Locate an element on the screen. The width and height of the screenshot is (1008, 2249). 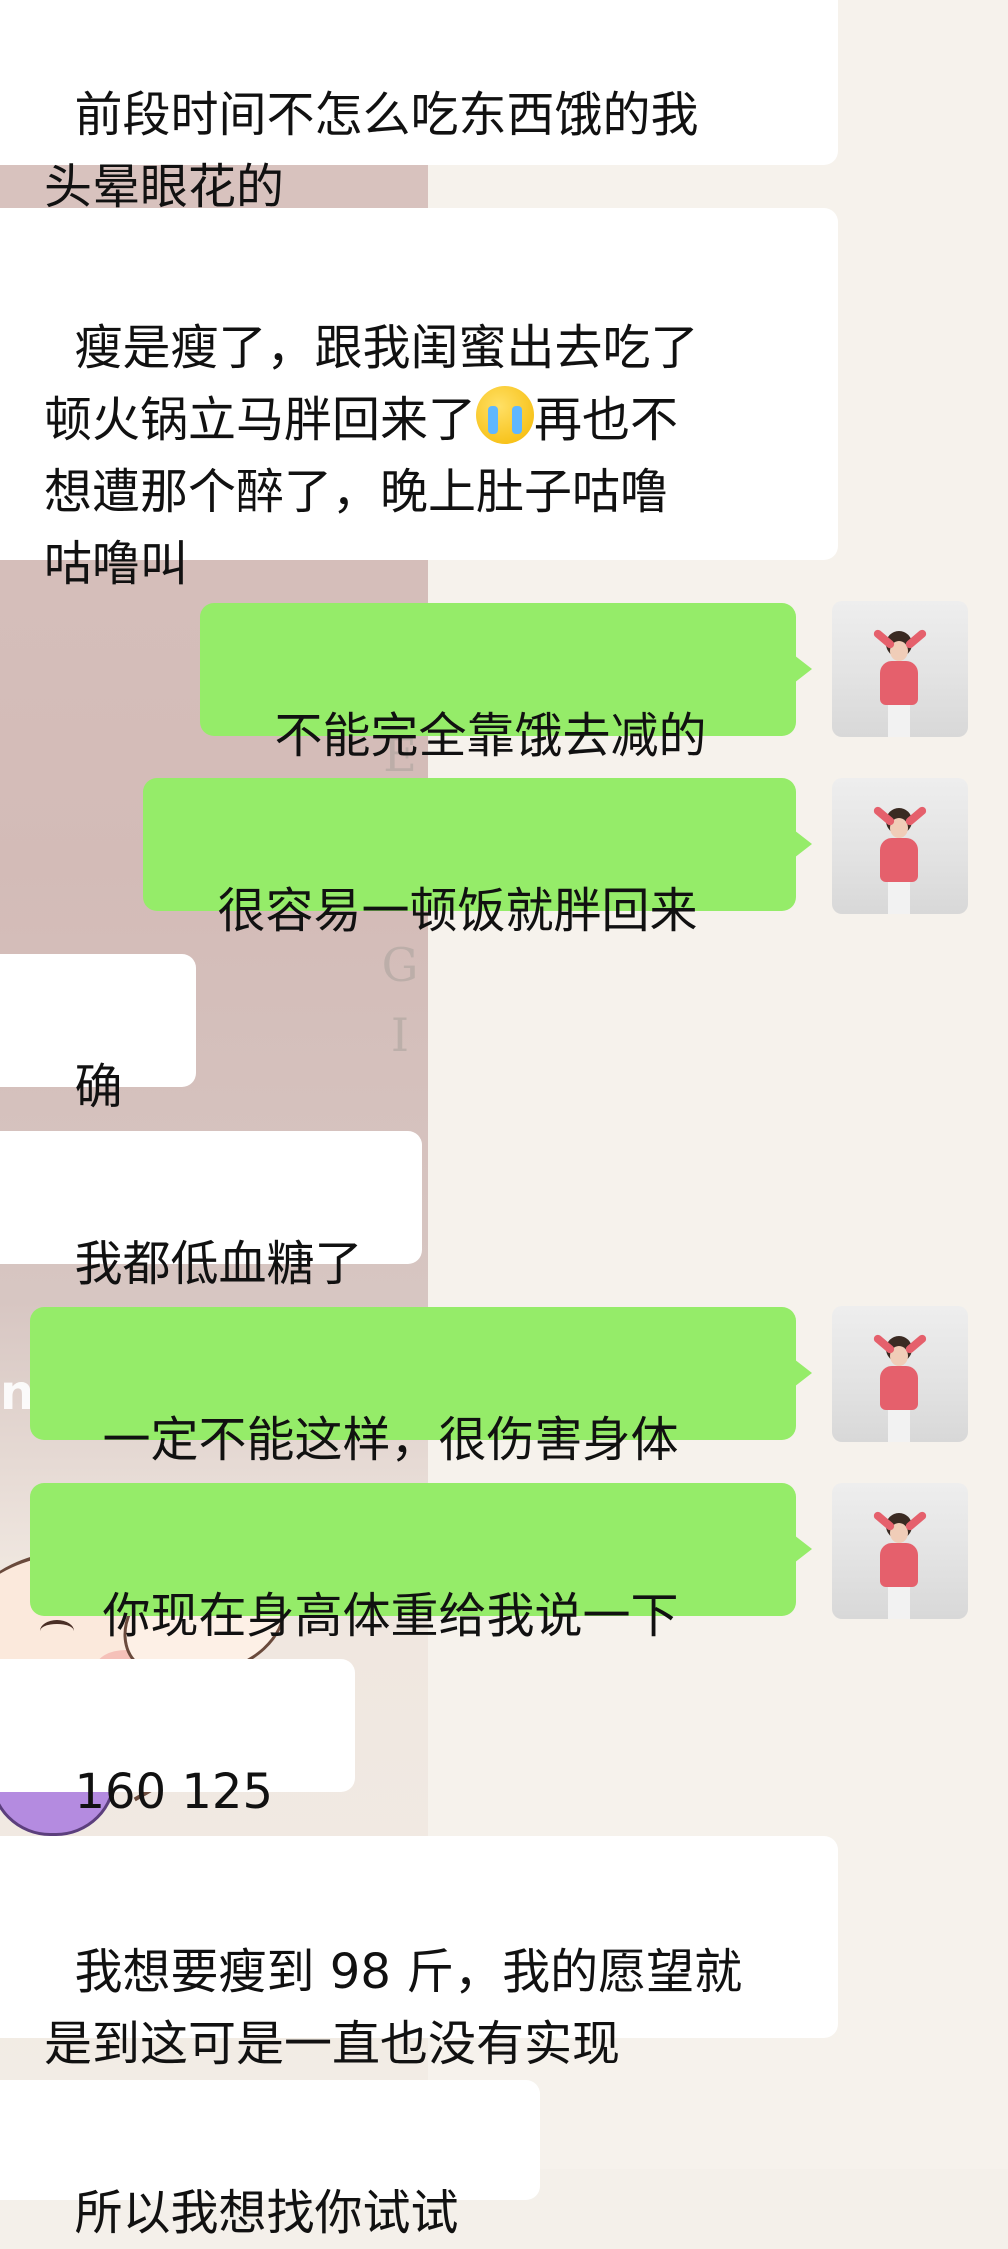
message-text: 你现在身高体重给我说一下 is located at coordinates (390, 1616).